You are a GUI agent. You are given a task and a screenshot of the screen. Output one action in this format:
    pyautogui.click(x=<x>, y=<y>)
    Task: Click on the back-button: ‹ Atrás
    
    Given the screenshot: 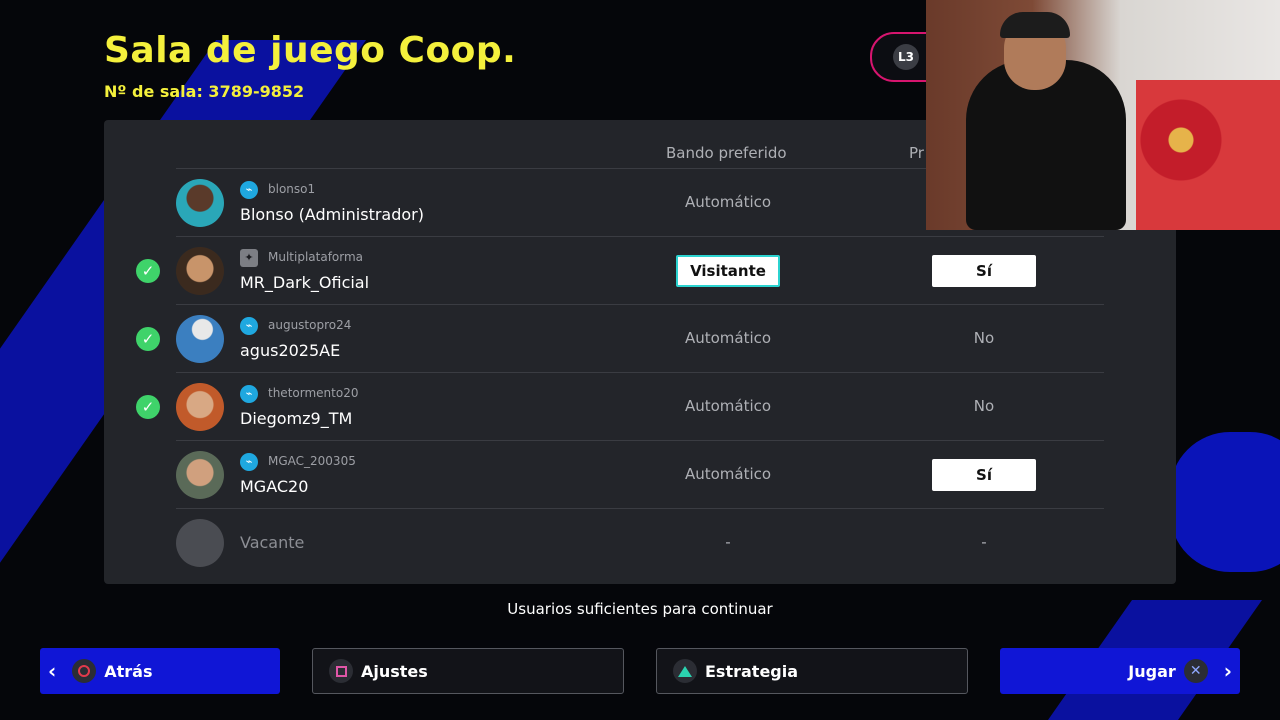 What is the action you would take?
    pyautogui.click(x=160, y=671)
    